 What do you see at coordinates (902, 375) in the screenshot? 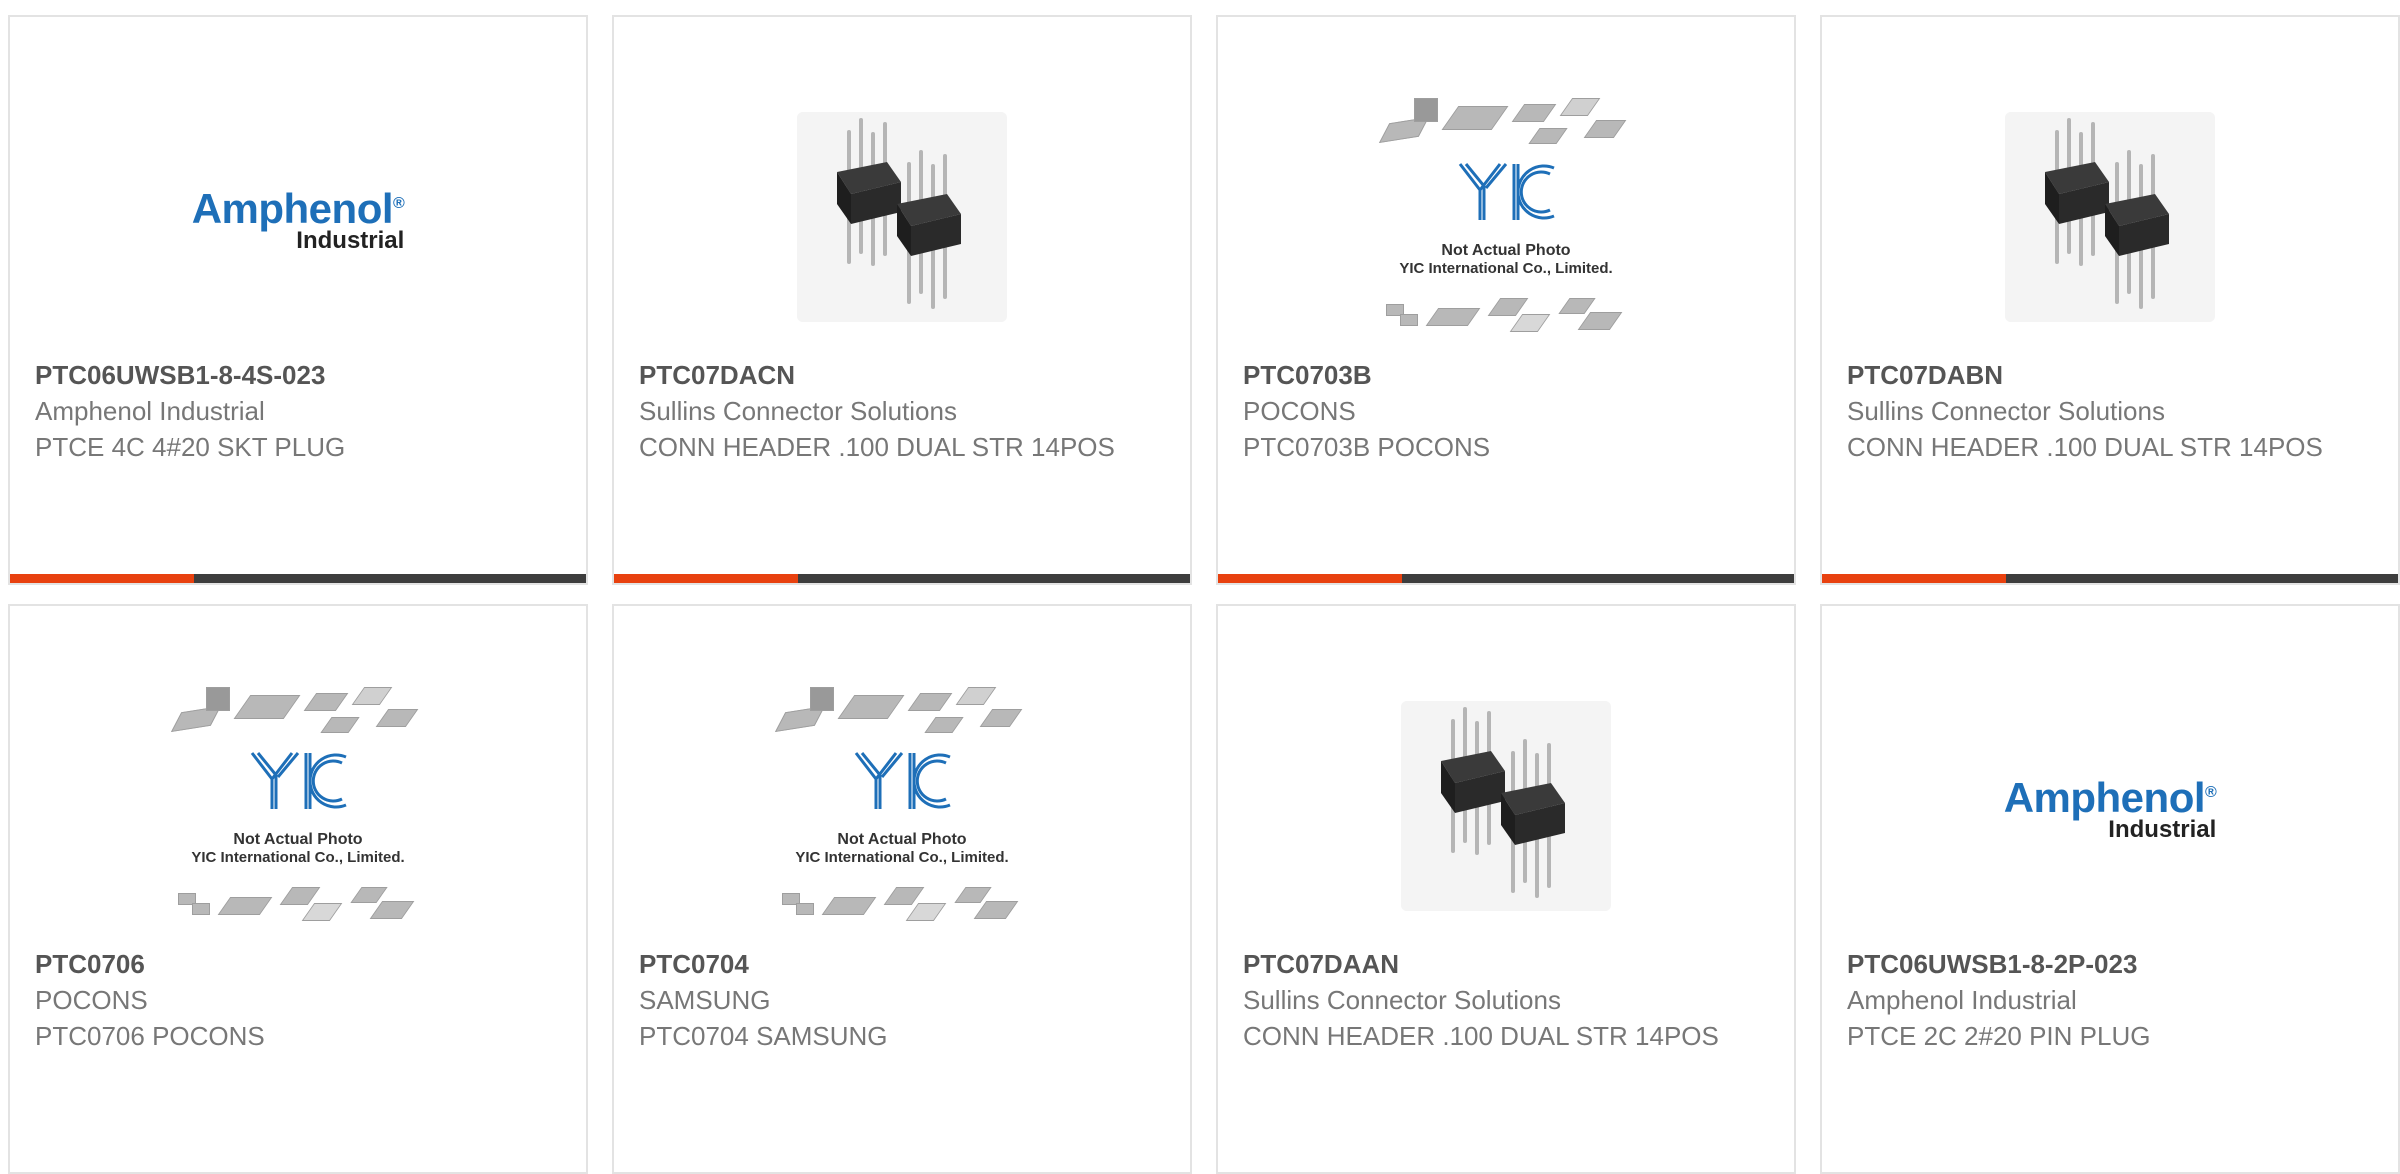
I see `part-number-link: PTC07DACN` at bounding box center [902, 375].